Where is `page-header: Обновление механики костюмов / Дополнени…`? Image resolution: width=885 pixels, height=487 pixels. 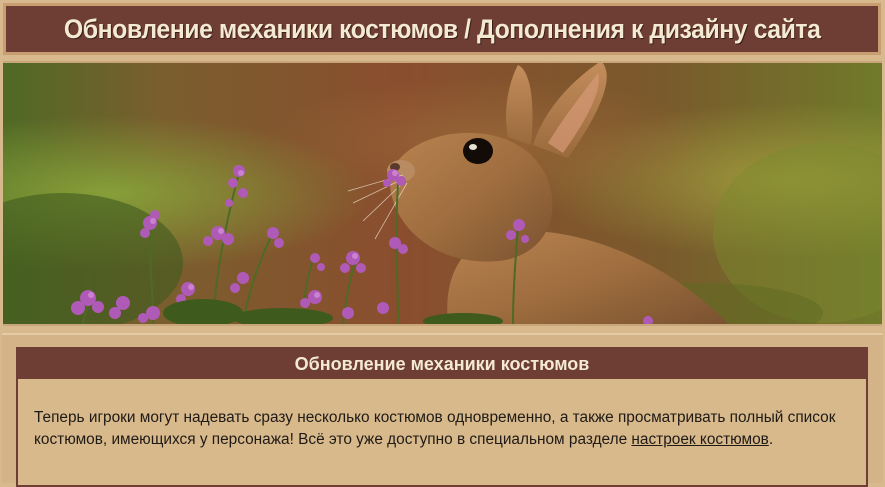
page-header: Обновление механики костюмов / Дополнени… is located at coordinates (442, 29).